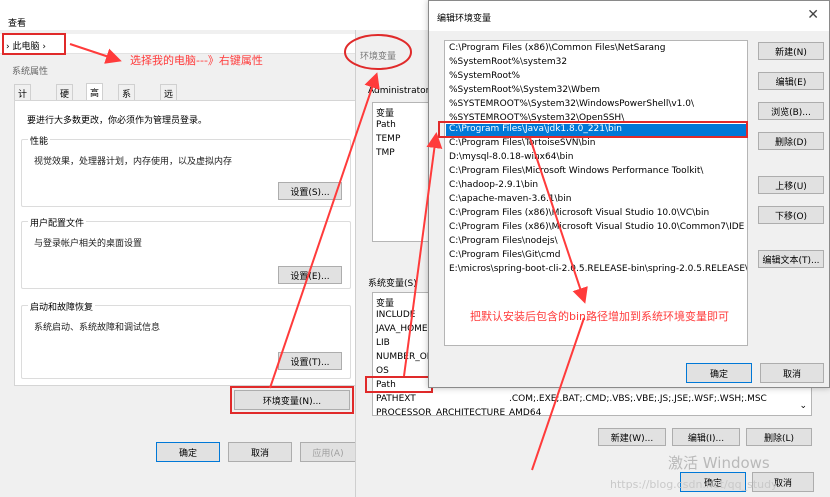 This screenshot has height=497, width=830. I want to click on blog-watermark: https://blog.csdn.net/qq_study, so click(694, 484).